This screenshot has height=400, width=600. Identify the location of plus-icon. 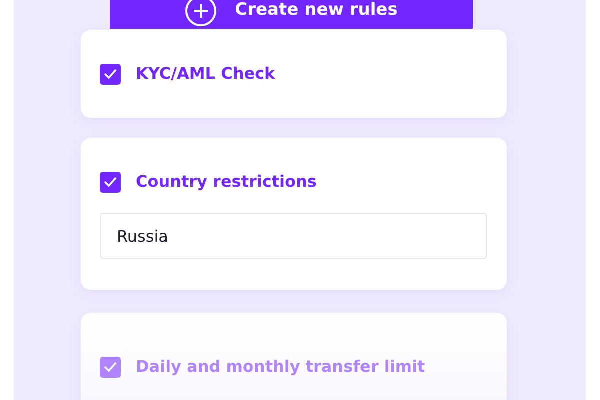
(201, 13).